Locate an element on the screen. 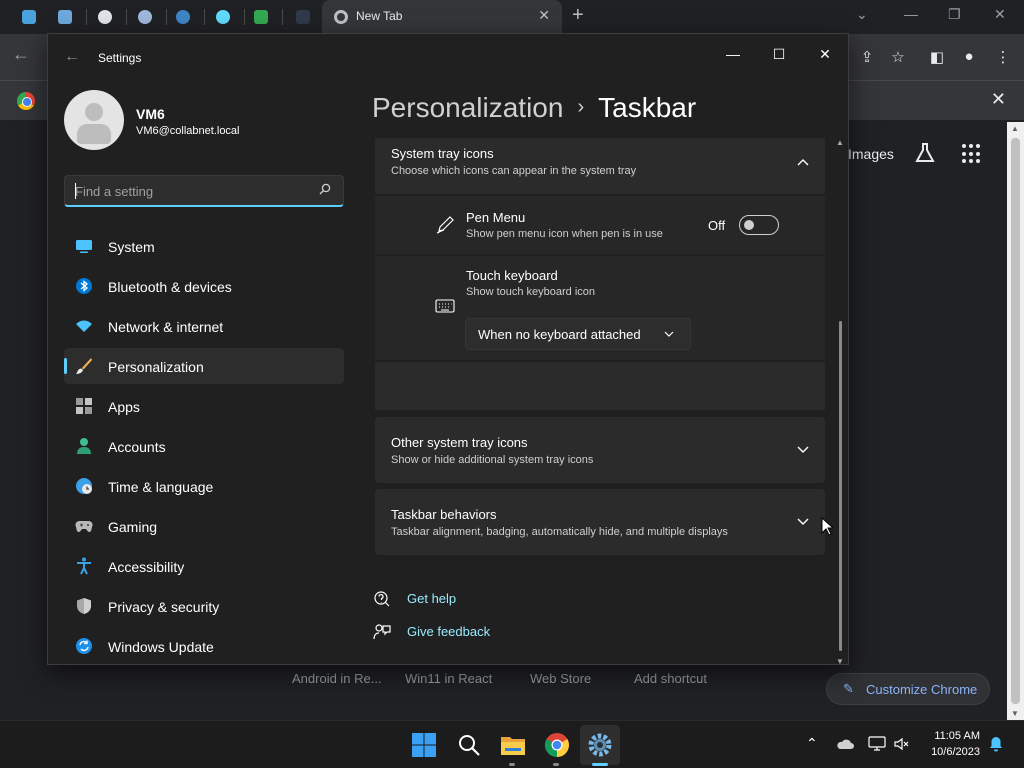  nav-item-windows-update: Windows Update is located at coordinates (204, 646).